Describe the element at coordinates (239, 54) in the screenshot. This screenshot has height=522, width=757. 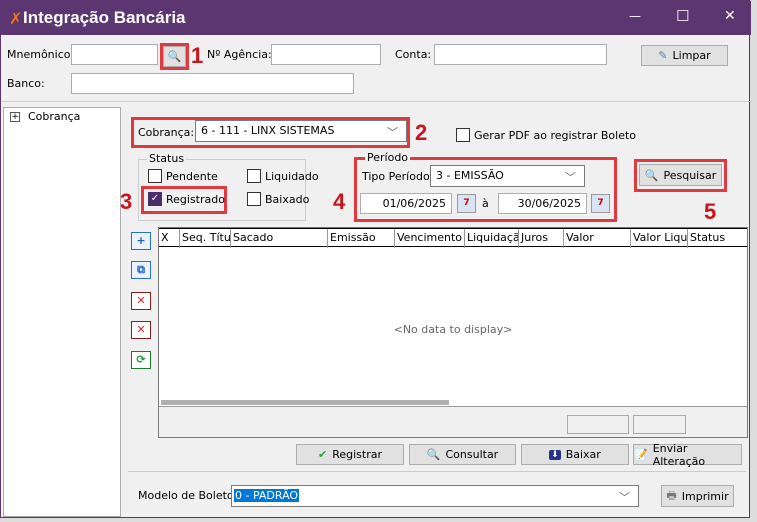
I see `agencia-label: Nº Agência:` at that location.